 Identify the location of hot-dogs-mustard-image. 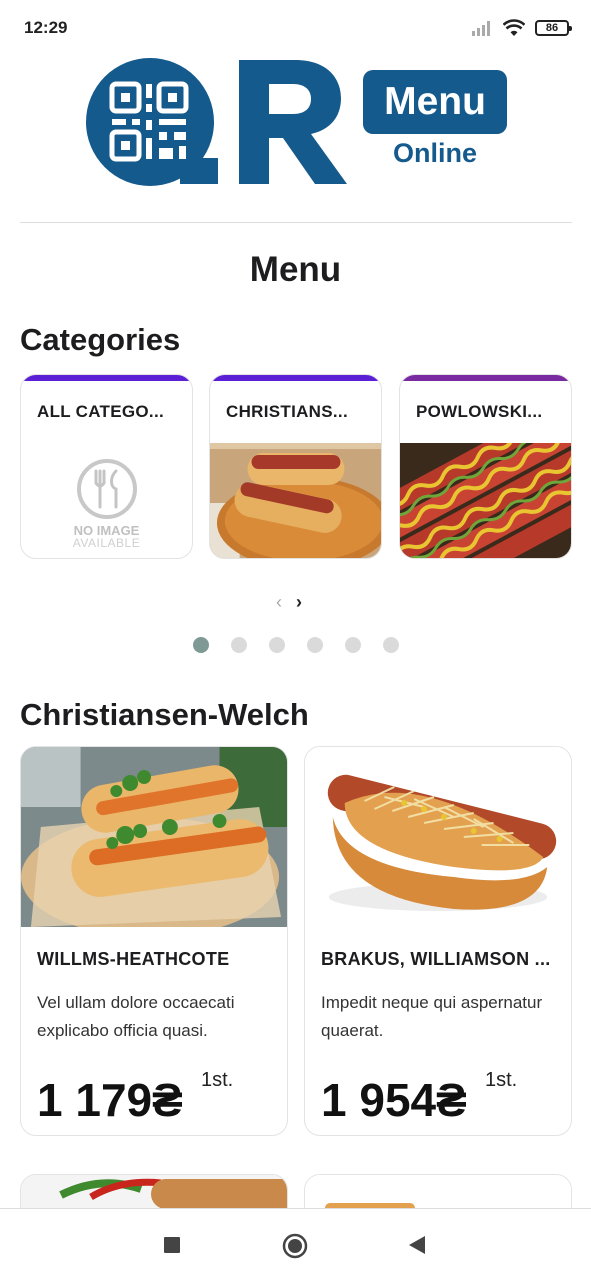
(485, 500).